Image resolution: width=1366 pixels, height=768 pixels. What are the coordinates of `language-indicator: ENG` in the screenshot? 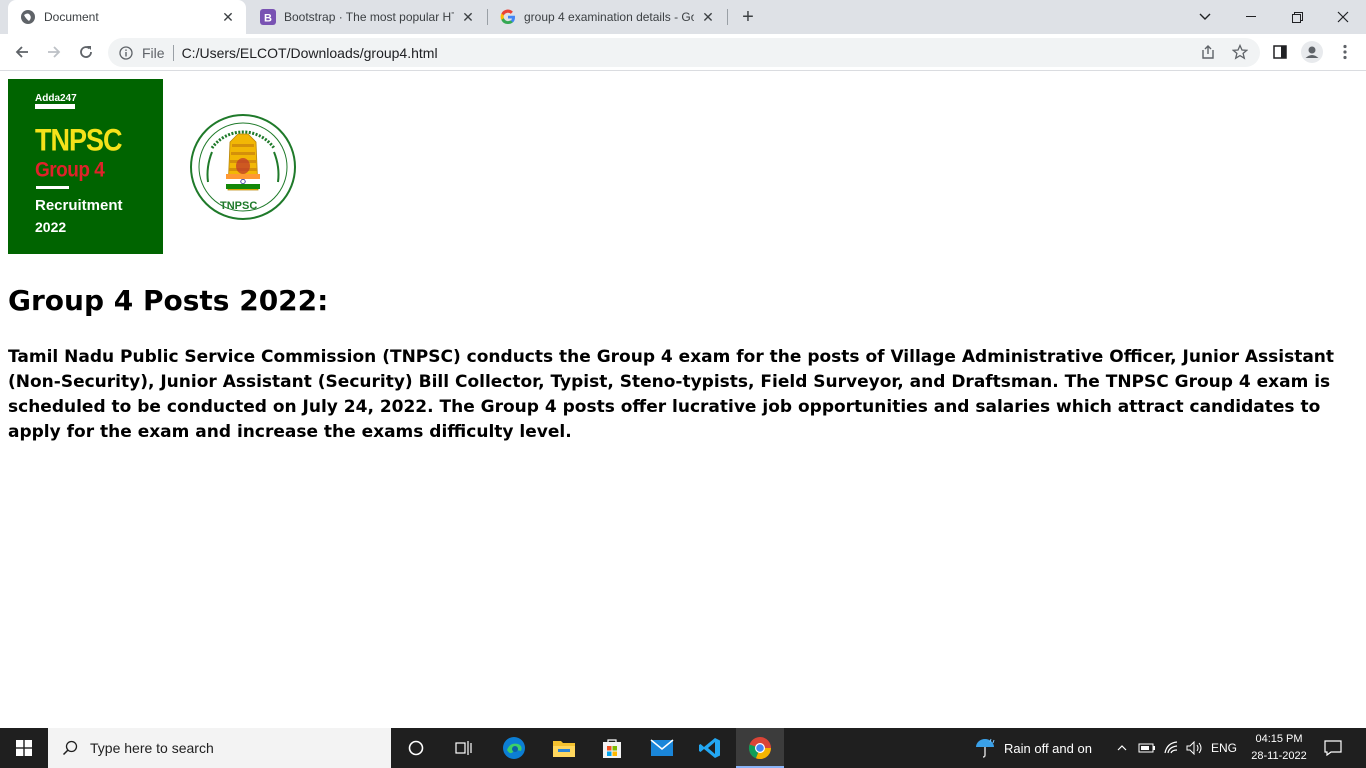 It's located at (1224, 748).